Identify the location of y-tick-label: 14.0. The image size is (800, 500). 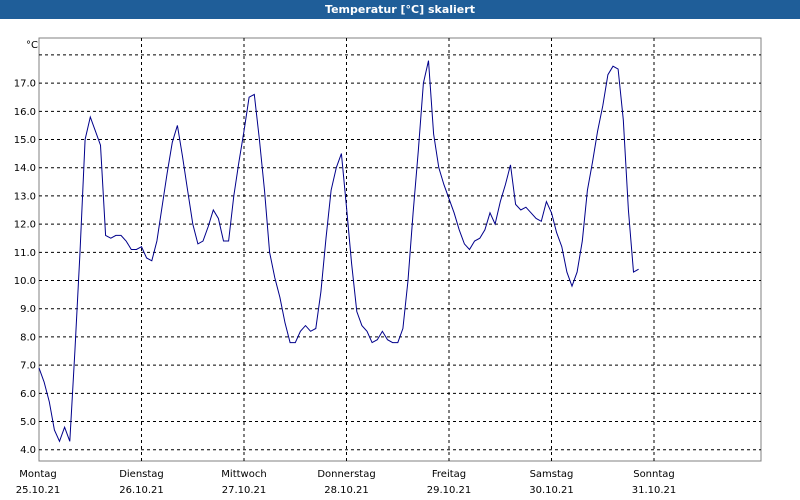
(25, 168).